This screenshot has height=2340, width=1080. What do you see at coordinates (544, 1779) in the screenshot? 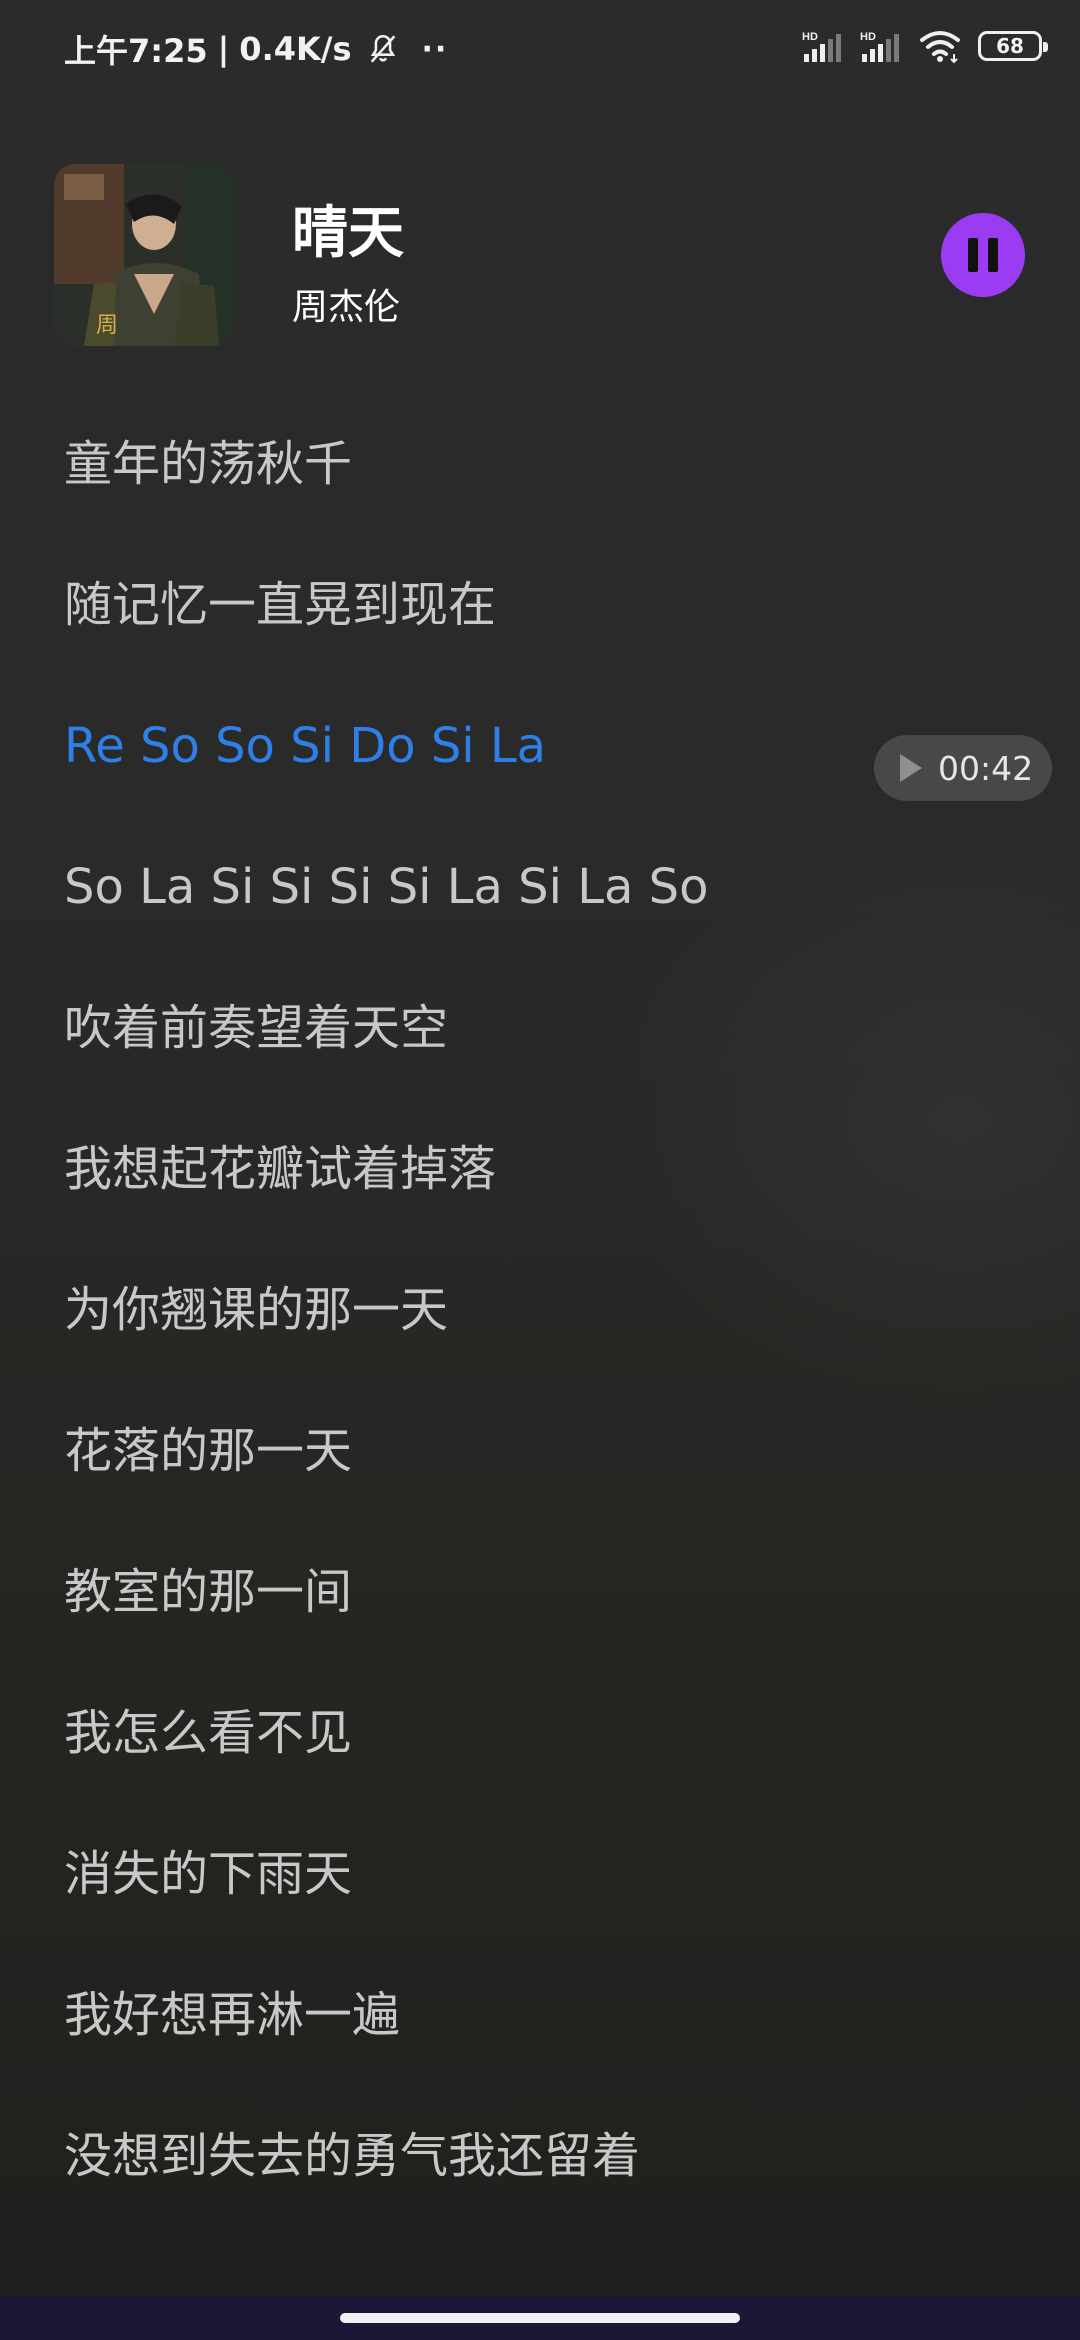
I see `lyric-line: 我怎么看不见` at bounding box center [544, 1779].